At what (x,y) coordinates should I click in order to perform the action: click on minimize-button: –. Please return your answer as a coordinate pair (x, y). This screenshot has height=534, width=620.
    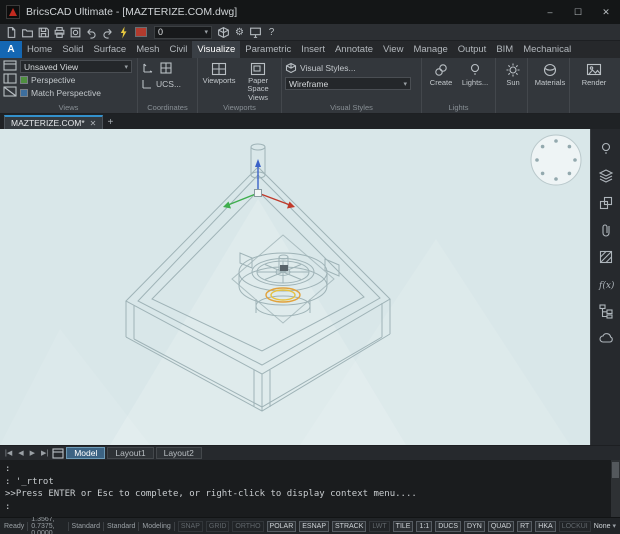
    Looking at the image, I should click on (550, 12).